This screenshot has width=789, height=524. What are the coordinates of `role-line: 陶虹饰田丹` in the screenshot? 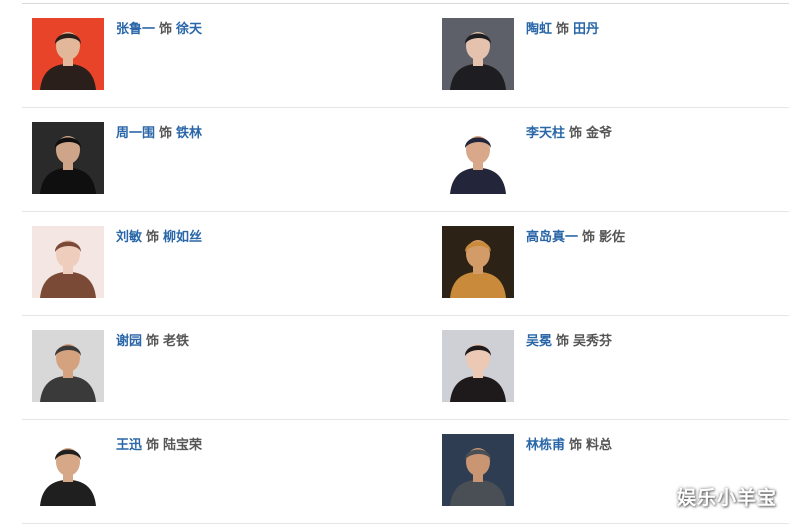 It's located at (562, 30).